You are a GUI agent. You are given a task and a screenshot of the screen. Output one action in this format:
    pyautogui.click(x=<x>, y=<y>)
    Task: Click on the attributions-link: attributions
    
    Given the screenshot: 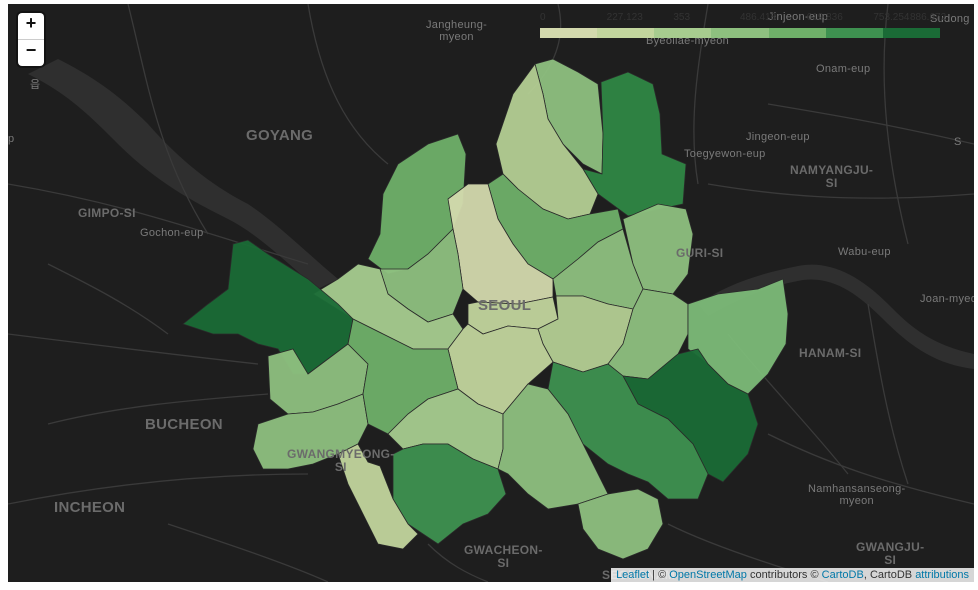 What is the action you would take?
    pyautogui.click(x=942, y=575)
    